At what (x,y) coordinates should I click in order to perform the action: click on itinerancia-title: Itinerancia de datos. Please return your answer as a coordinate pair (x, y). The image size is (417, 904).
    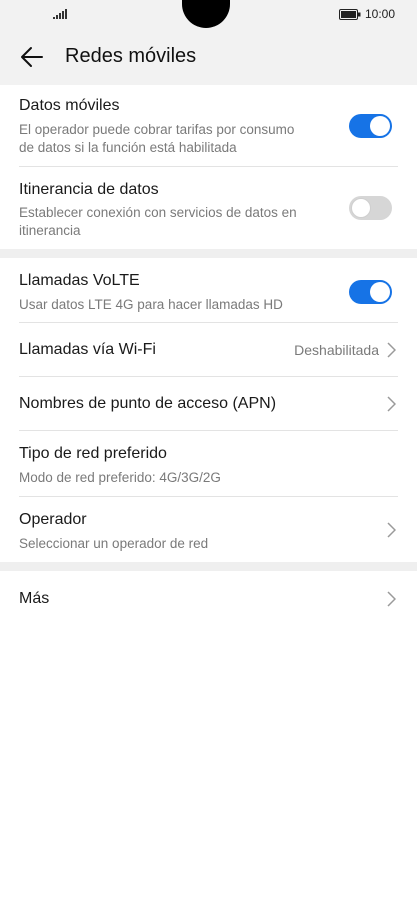
    Looking at the image, I should click on (89, 189).